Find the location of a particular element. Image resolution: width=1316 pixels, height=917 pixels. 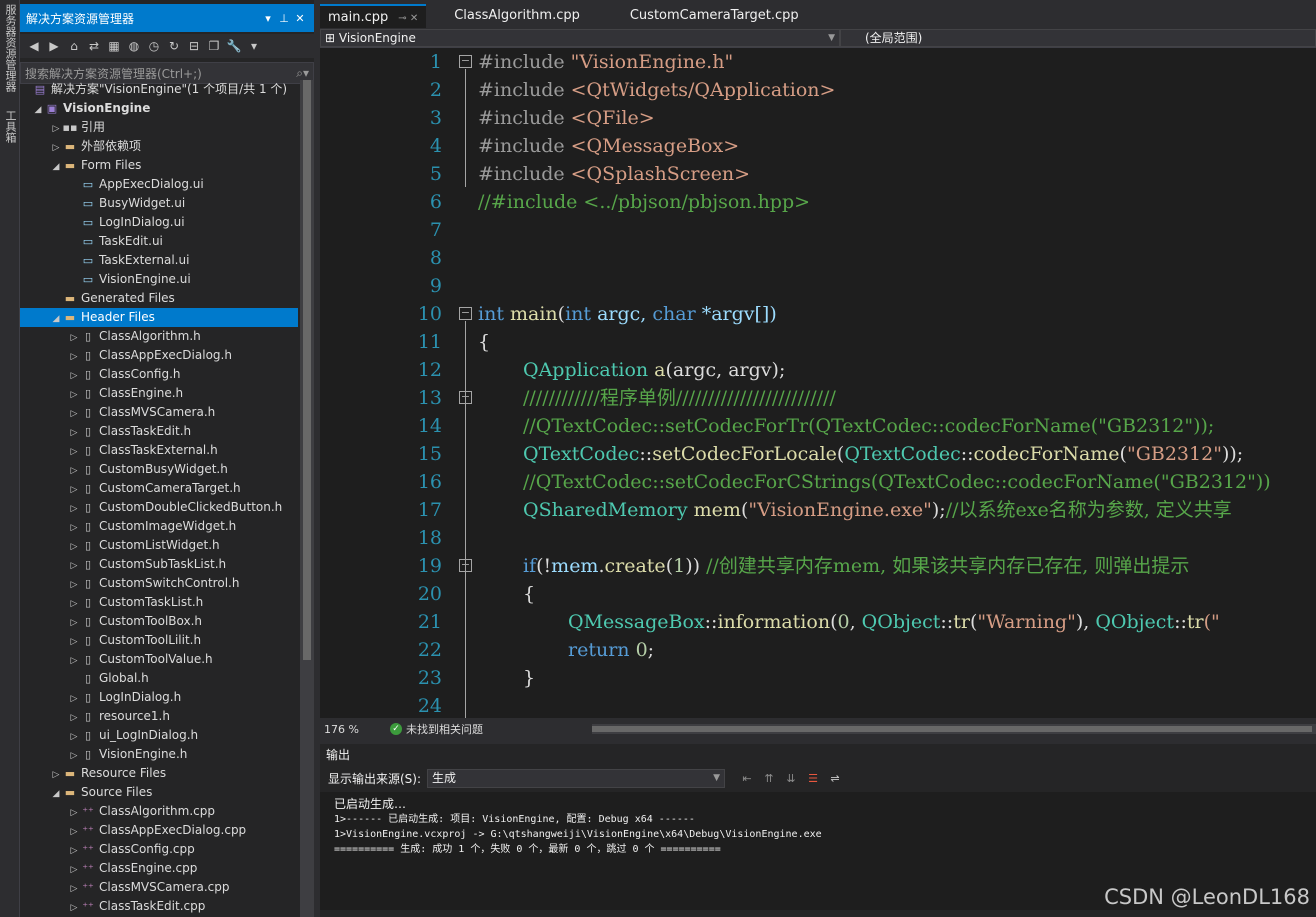

tree-item: ▷ ▯ CustomTaskList.h is located at coordinates (159, 602).